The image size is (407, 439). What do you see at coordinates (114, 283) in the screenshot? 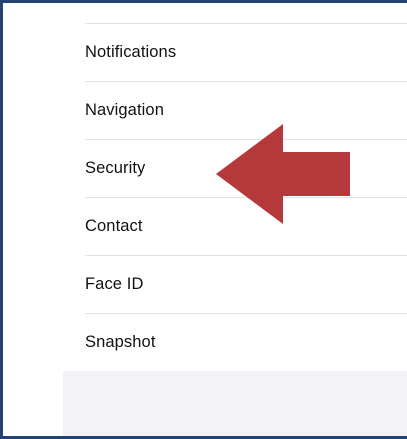
I see `settings-row-label: Face ID` at bounding box center [114, 283].